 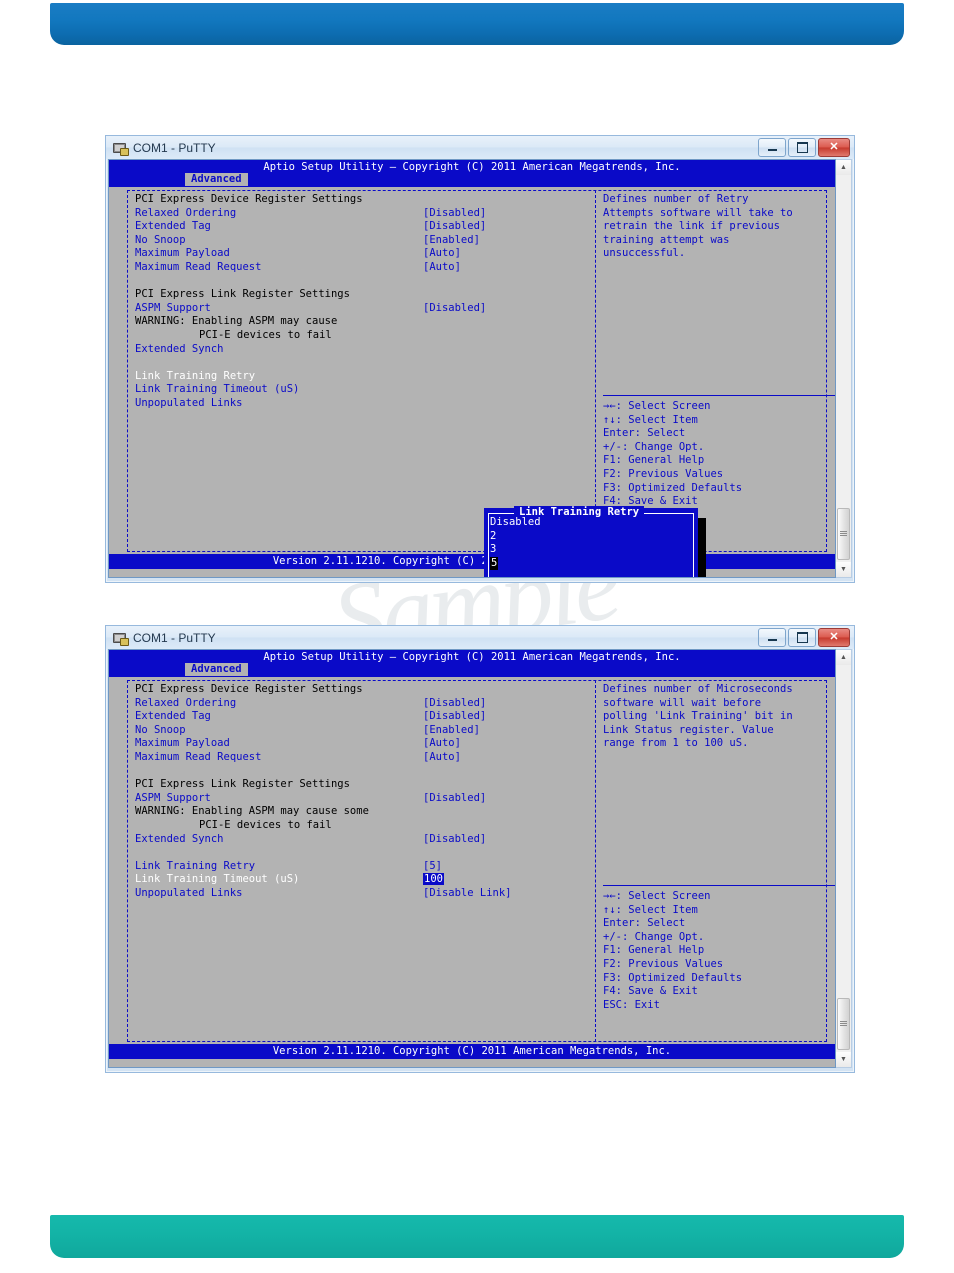 What do you see at coordinates (362, 214) in the screenshot?
I see `setting-relaxed-ordering-1: Relaxed Ordering [Disabled]` at bounding box center [362, 214].